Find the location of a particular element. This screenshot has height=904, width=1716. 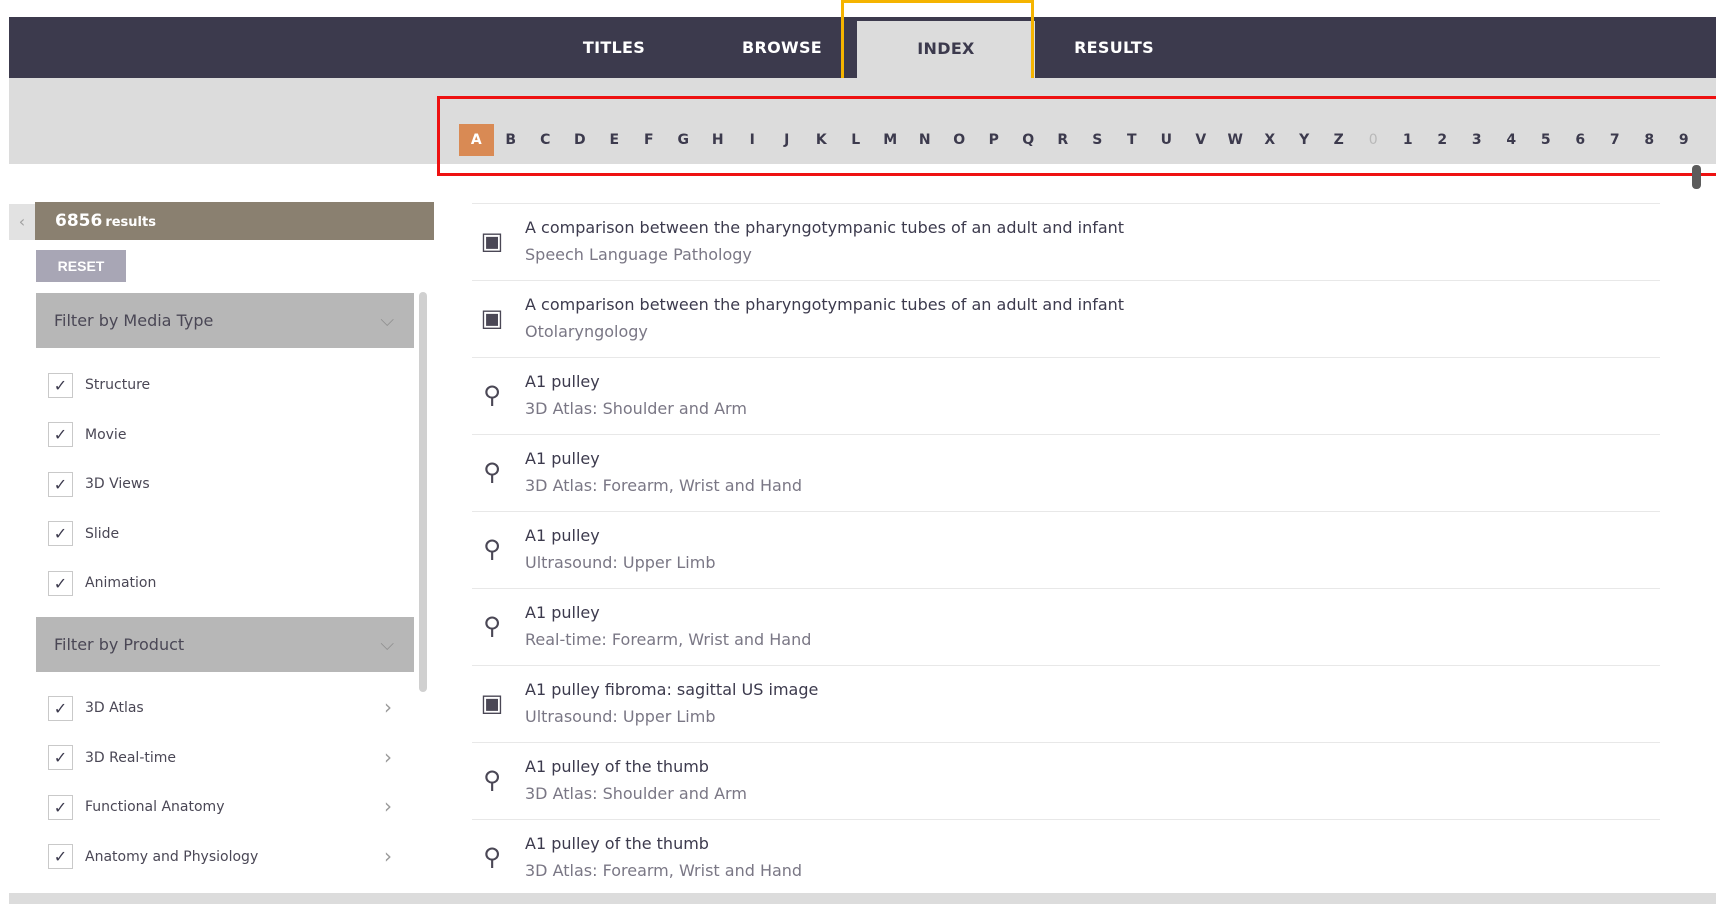

filter-product-header: Filter by Product ⌵ is located at coordinates (225, 644).